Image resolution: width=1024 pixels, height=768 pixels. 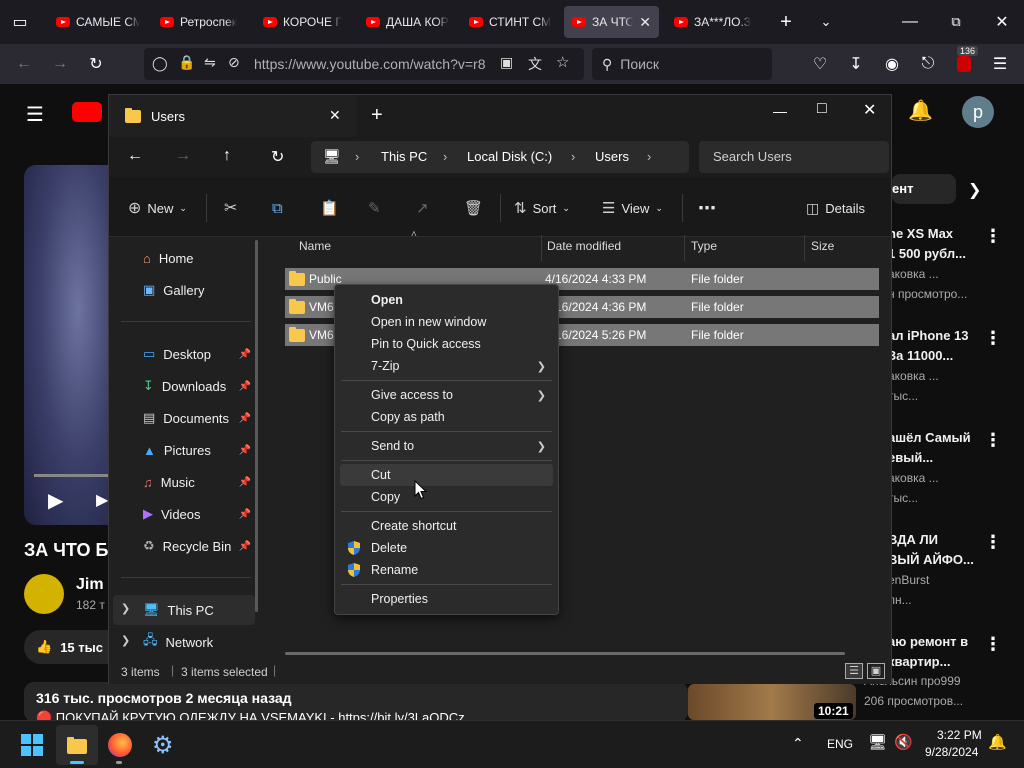 What do you see at coordinates (315, 246) in the screenshot?
I see `column-name: Name` at bounding box center [315, 246].